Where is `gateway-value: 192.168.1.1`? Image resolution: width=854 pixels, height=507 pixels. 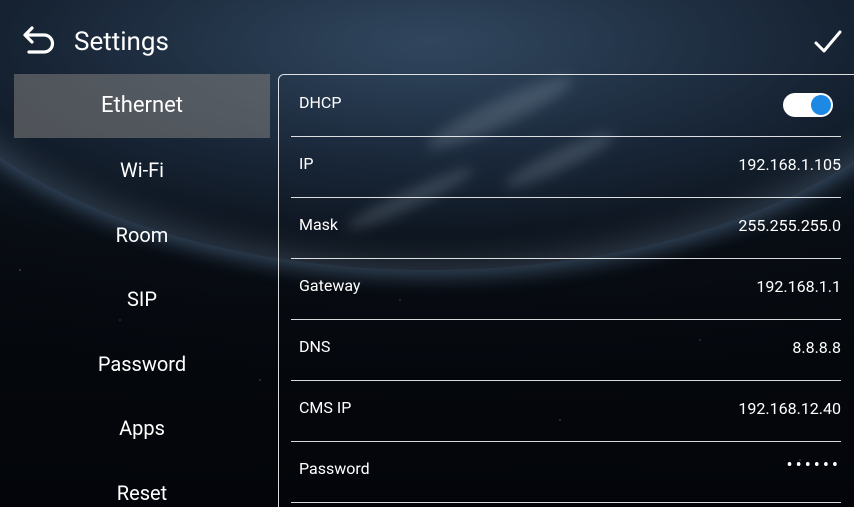
gateway-value: 192.168.1.1 is located at coordinates (798, 286).